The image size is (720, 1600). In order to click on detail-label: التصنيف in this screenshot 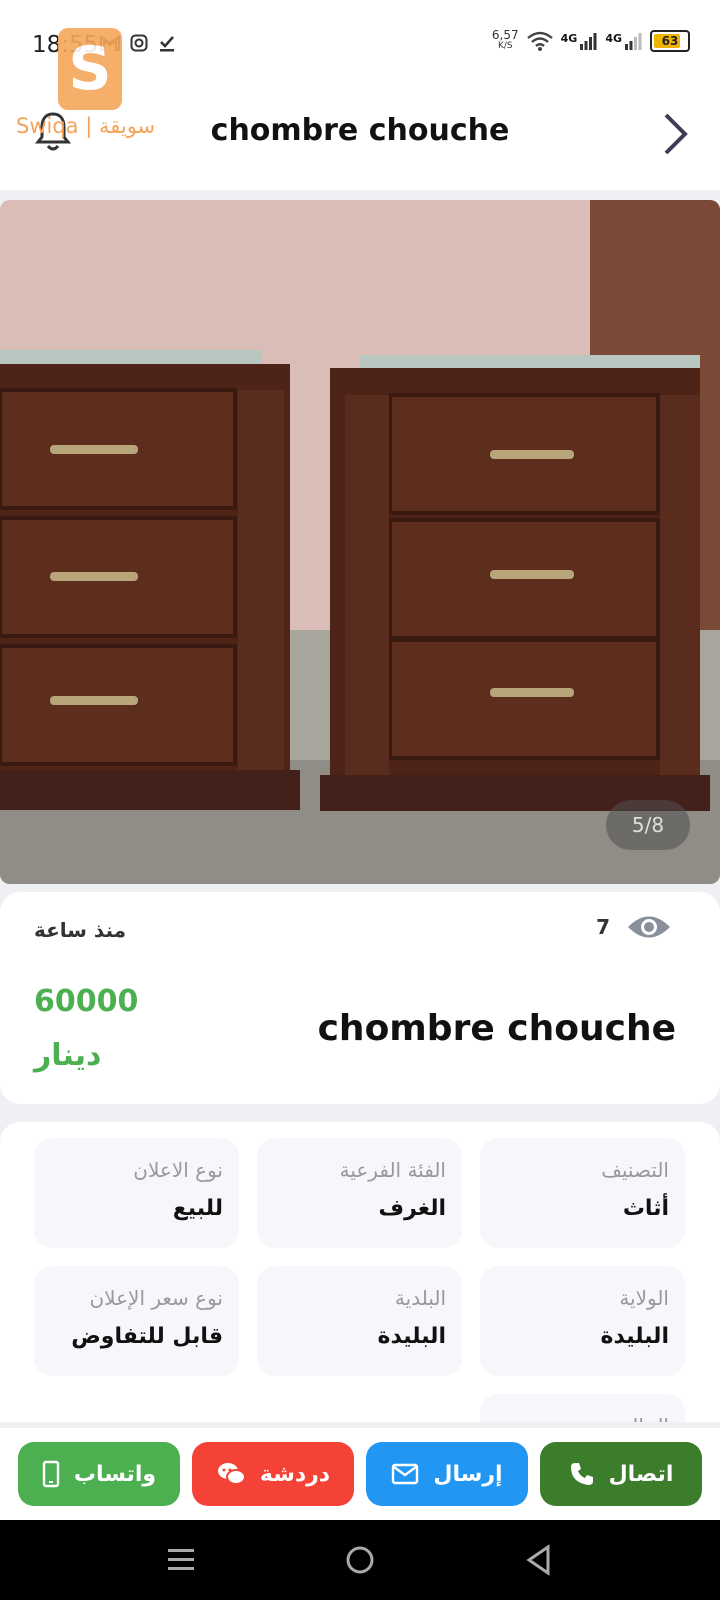, I will do `click(635, 1170)`.